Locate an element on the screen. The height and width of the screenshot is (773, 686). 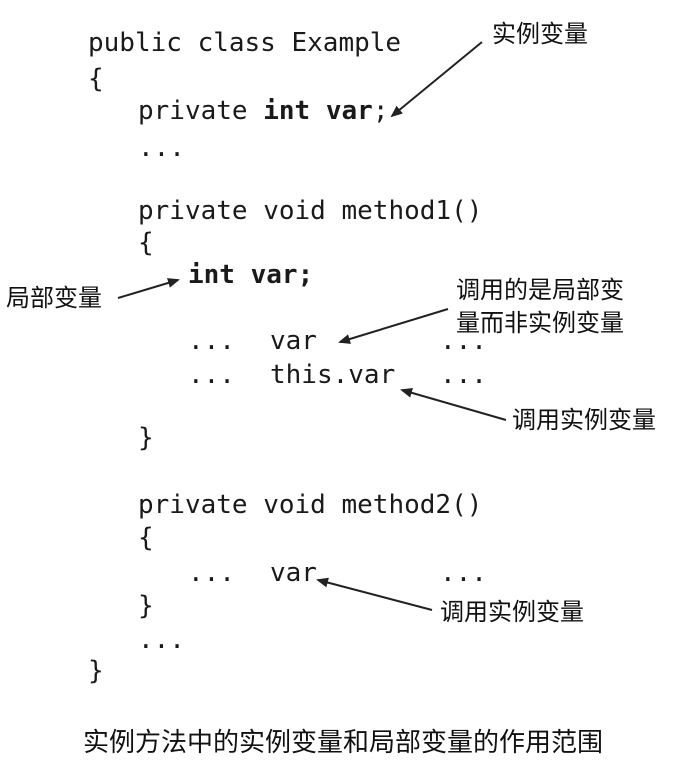
figure-caption: 实例方法中的实例变量和局部变量的作用范围 is located at coordinates (342, 743).